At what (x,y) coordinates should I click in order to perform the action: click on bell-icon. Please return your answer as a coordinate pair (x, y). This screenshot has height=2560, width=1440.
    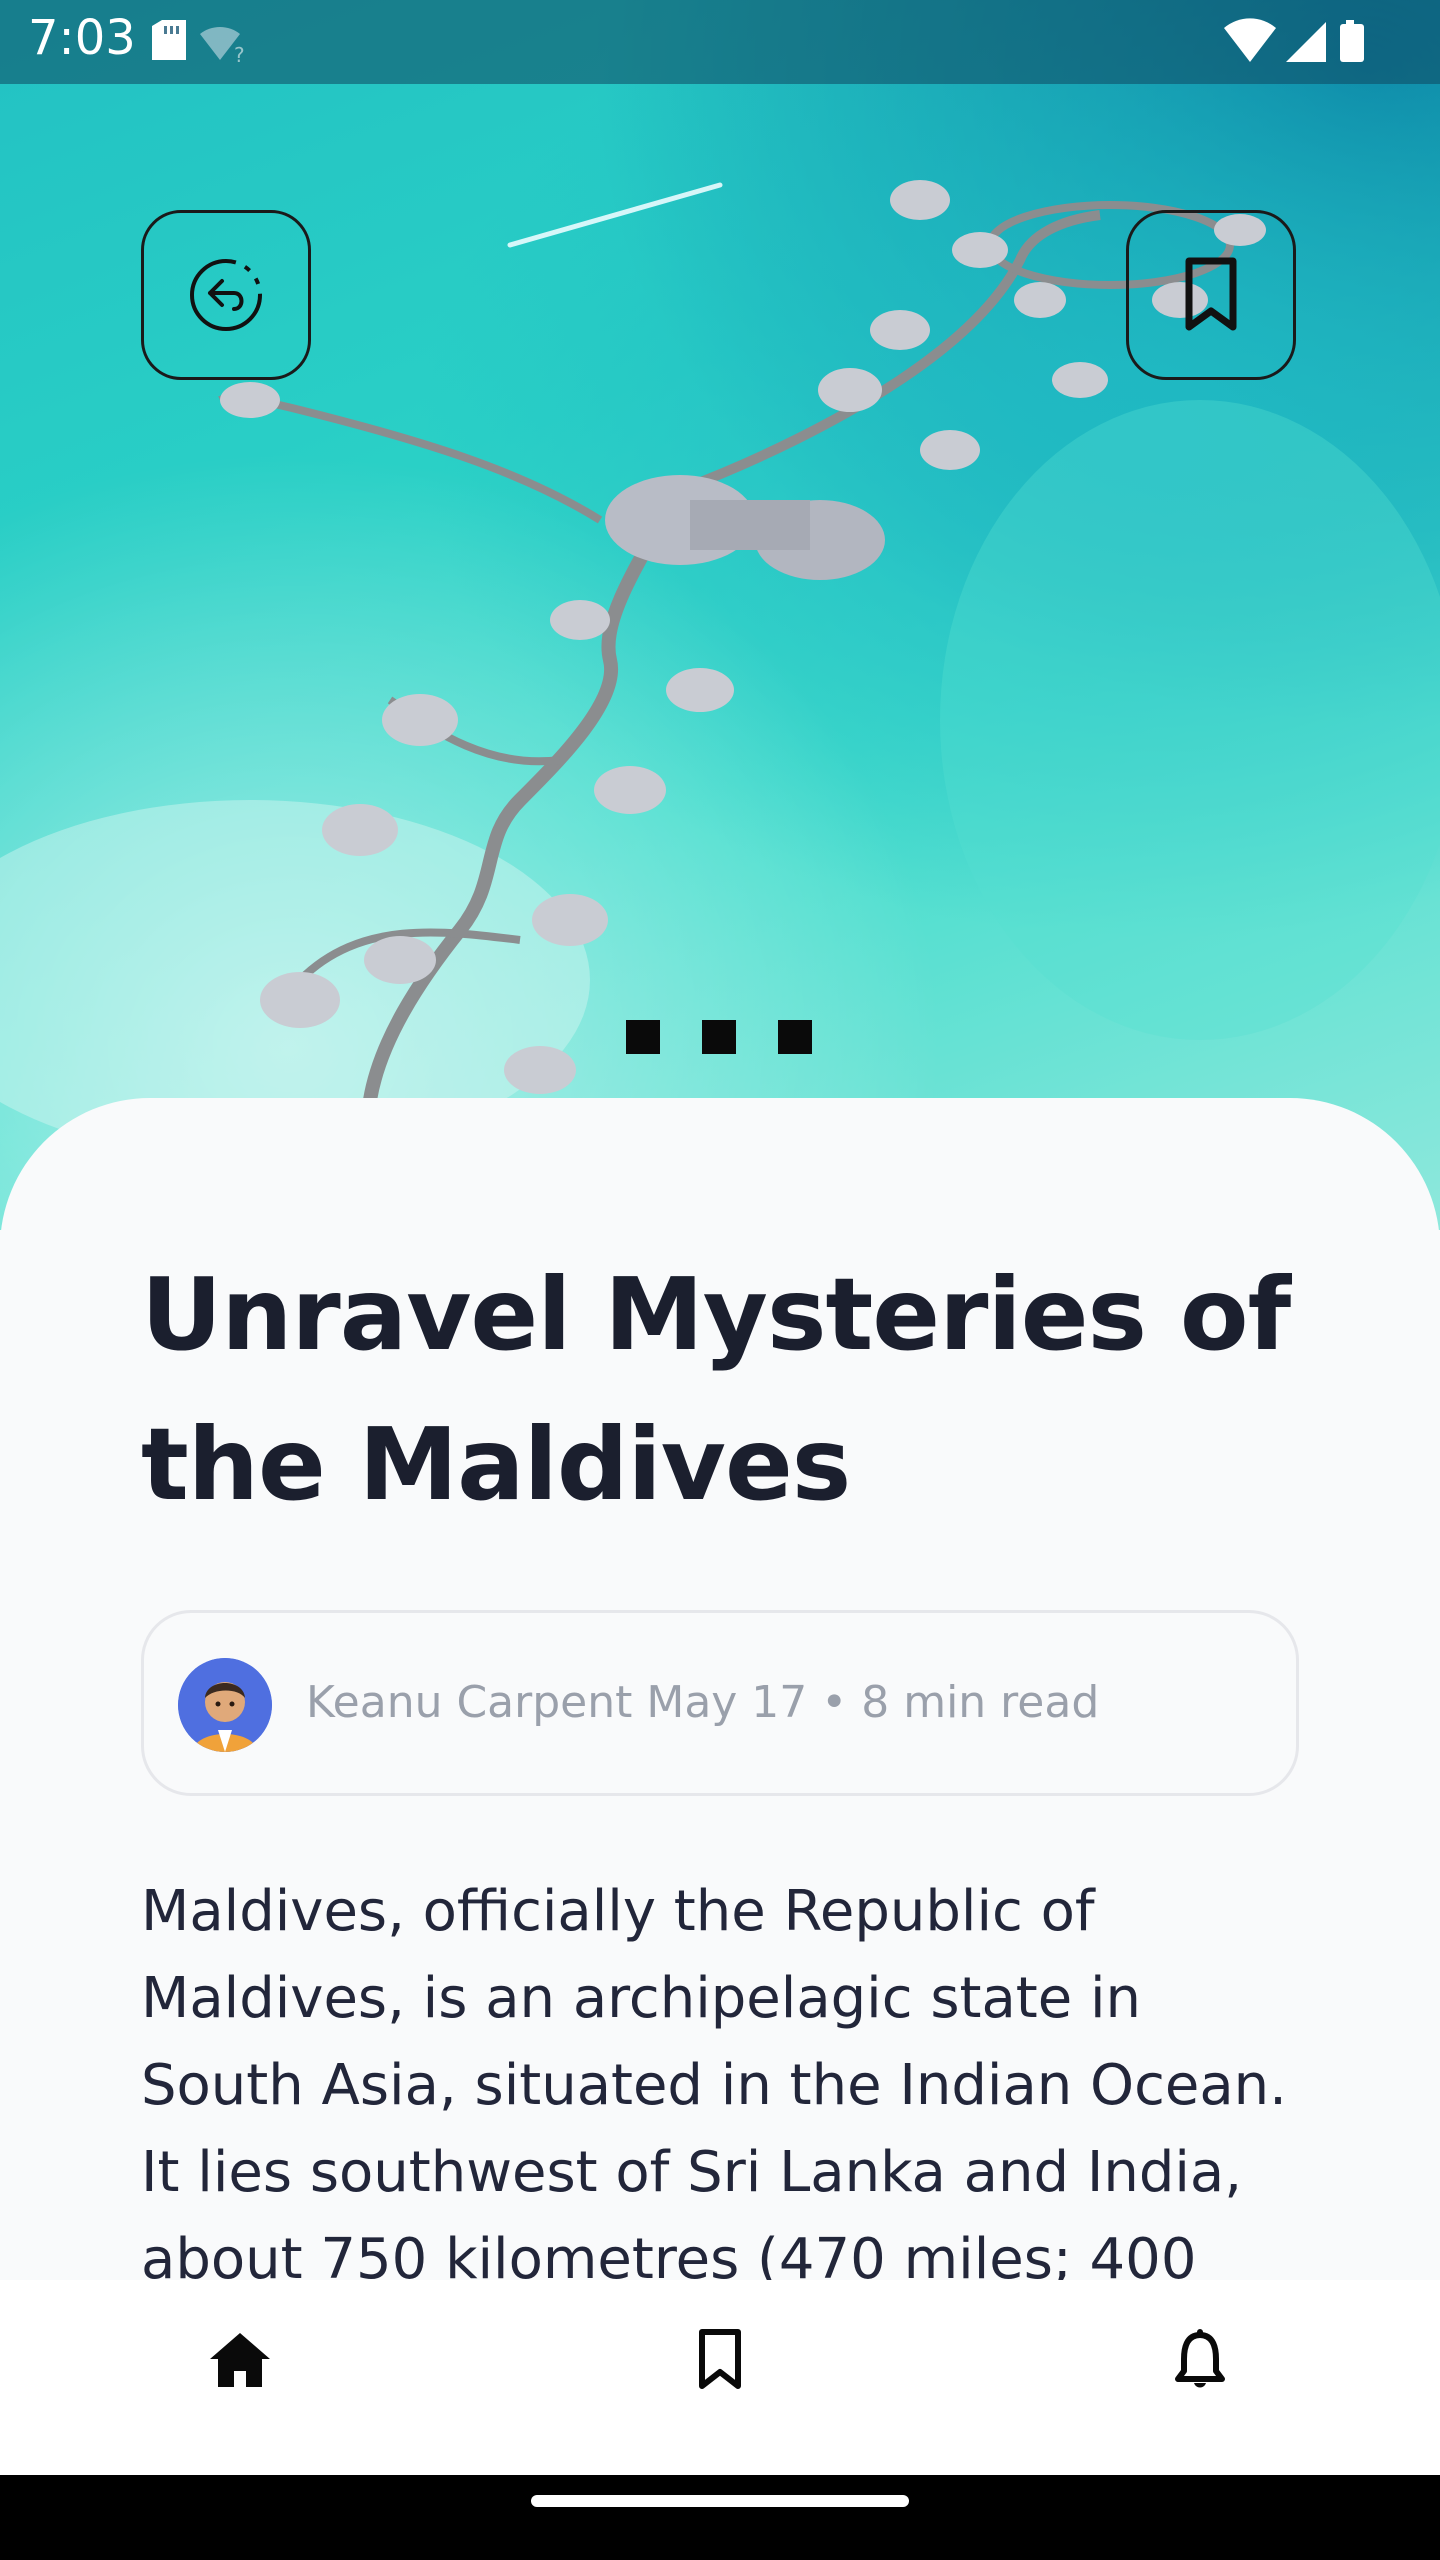
    Looking at the image, I should click on (1200, 2358).